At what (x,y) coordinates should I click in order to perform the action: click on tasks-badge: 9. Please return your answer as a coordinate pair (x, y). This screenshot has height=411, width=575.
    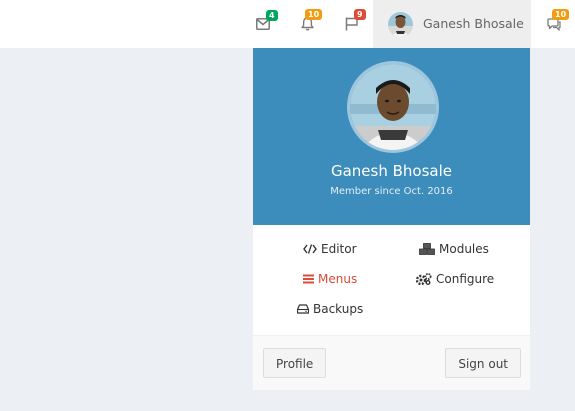
    Looking at the image, I should click on (360, 14).